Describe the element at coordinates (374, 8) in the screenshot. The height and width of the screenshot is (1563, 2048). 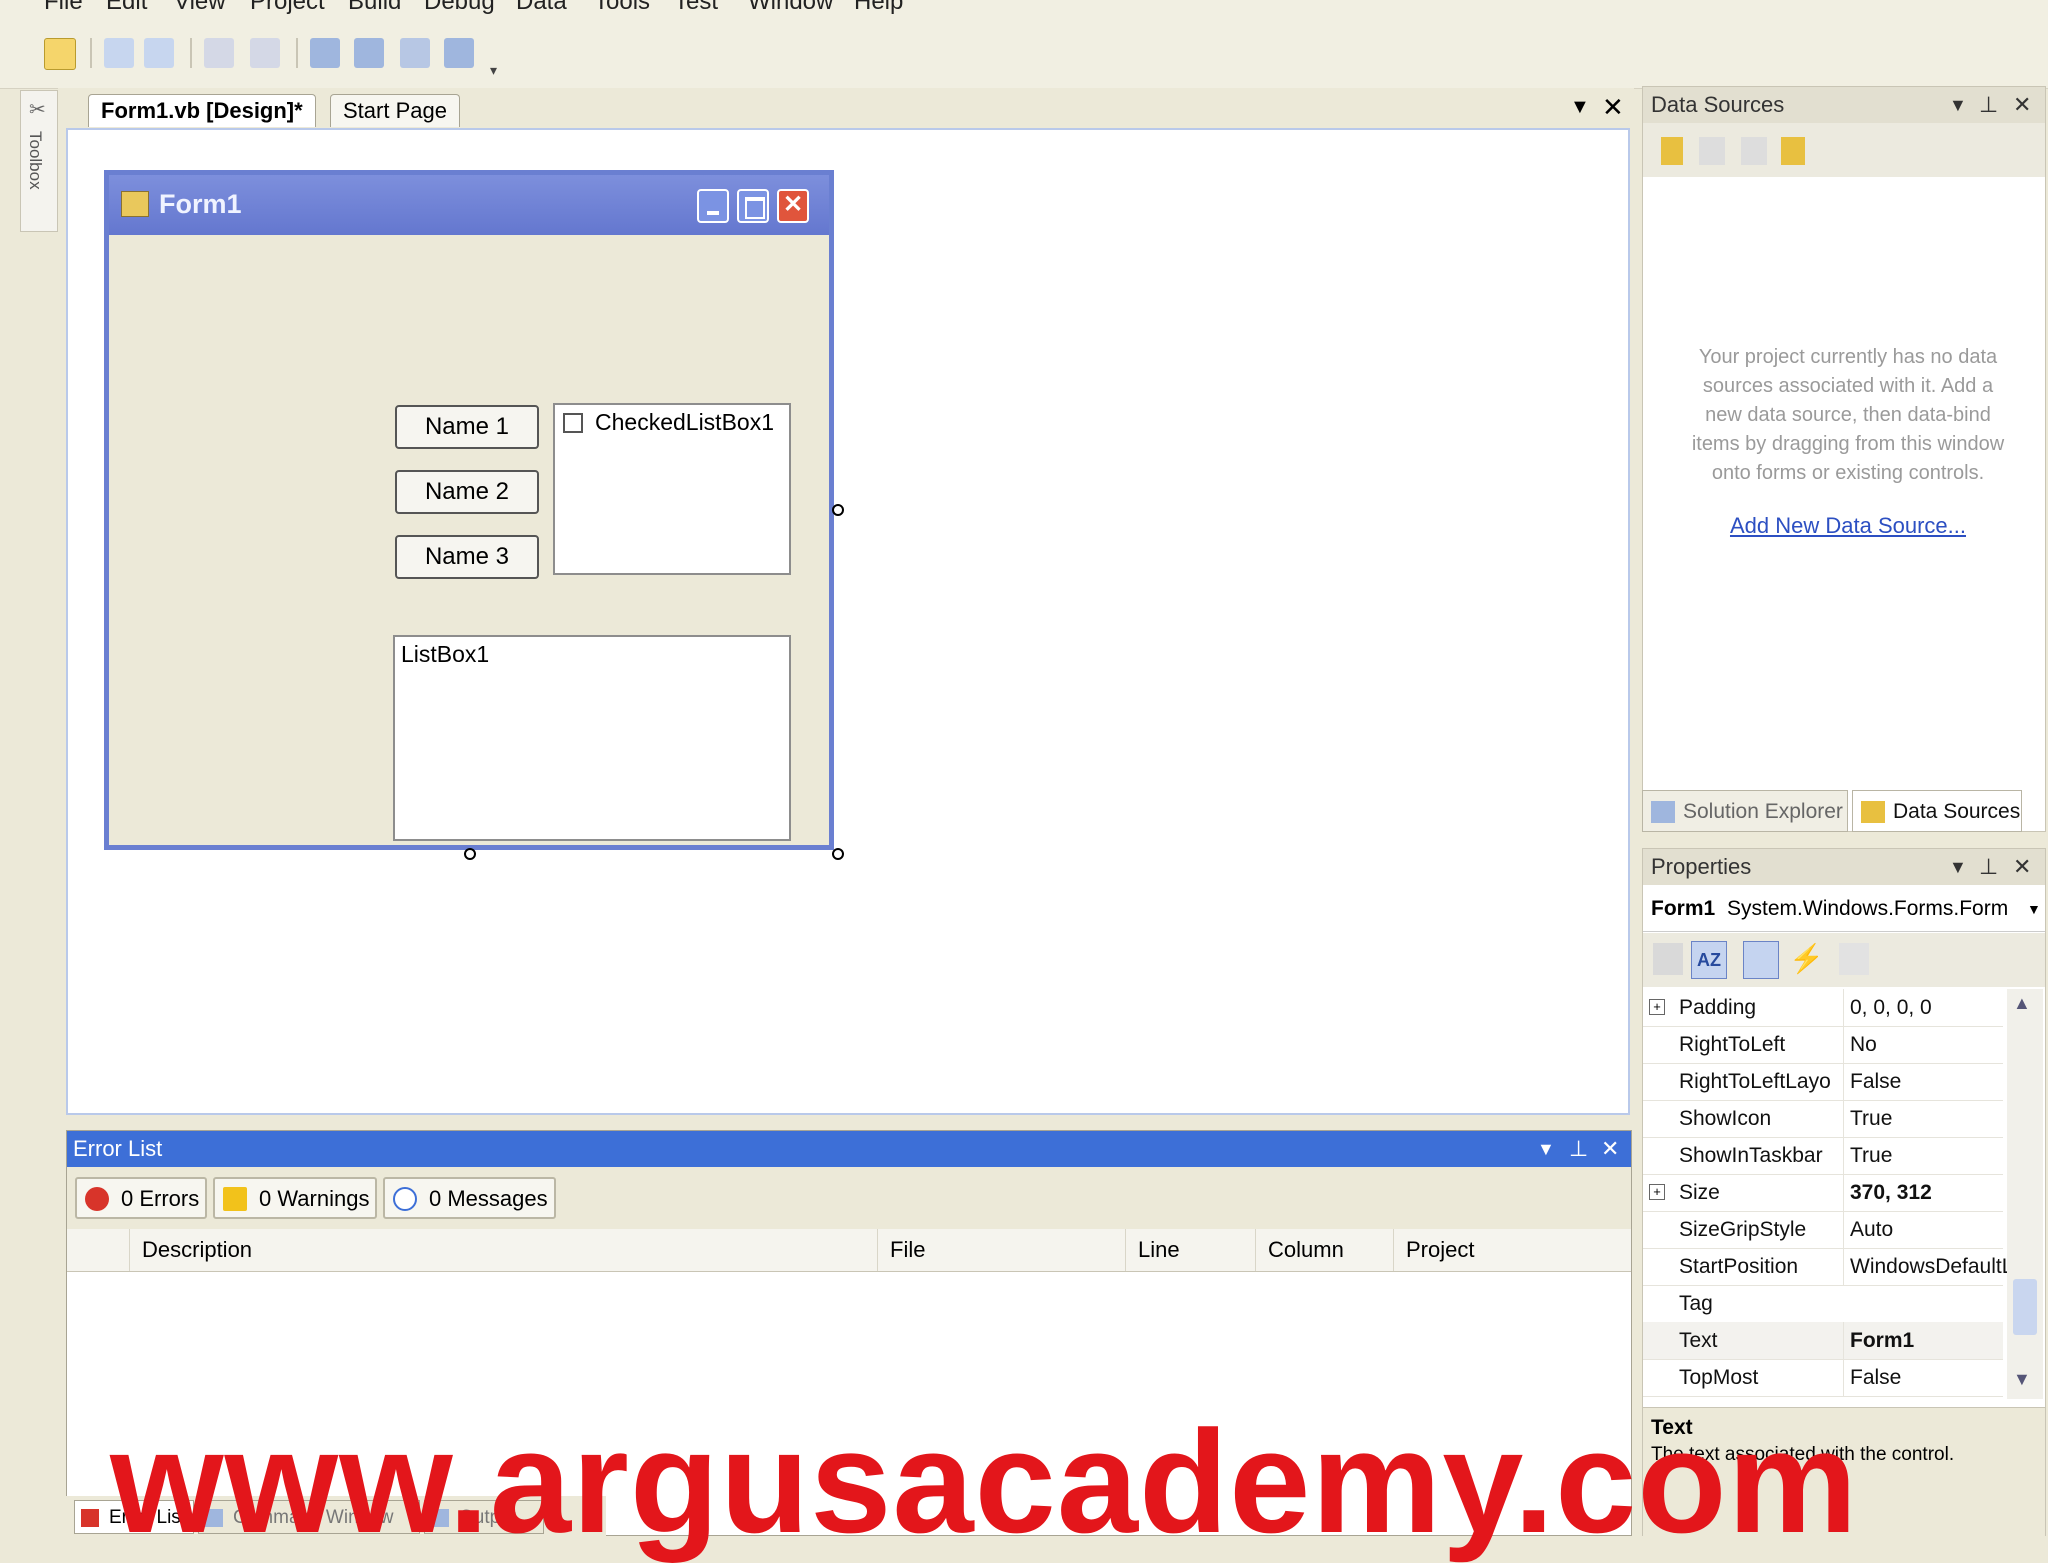
I see `menu-build: Build` at that location.